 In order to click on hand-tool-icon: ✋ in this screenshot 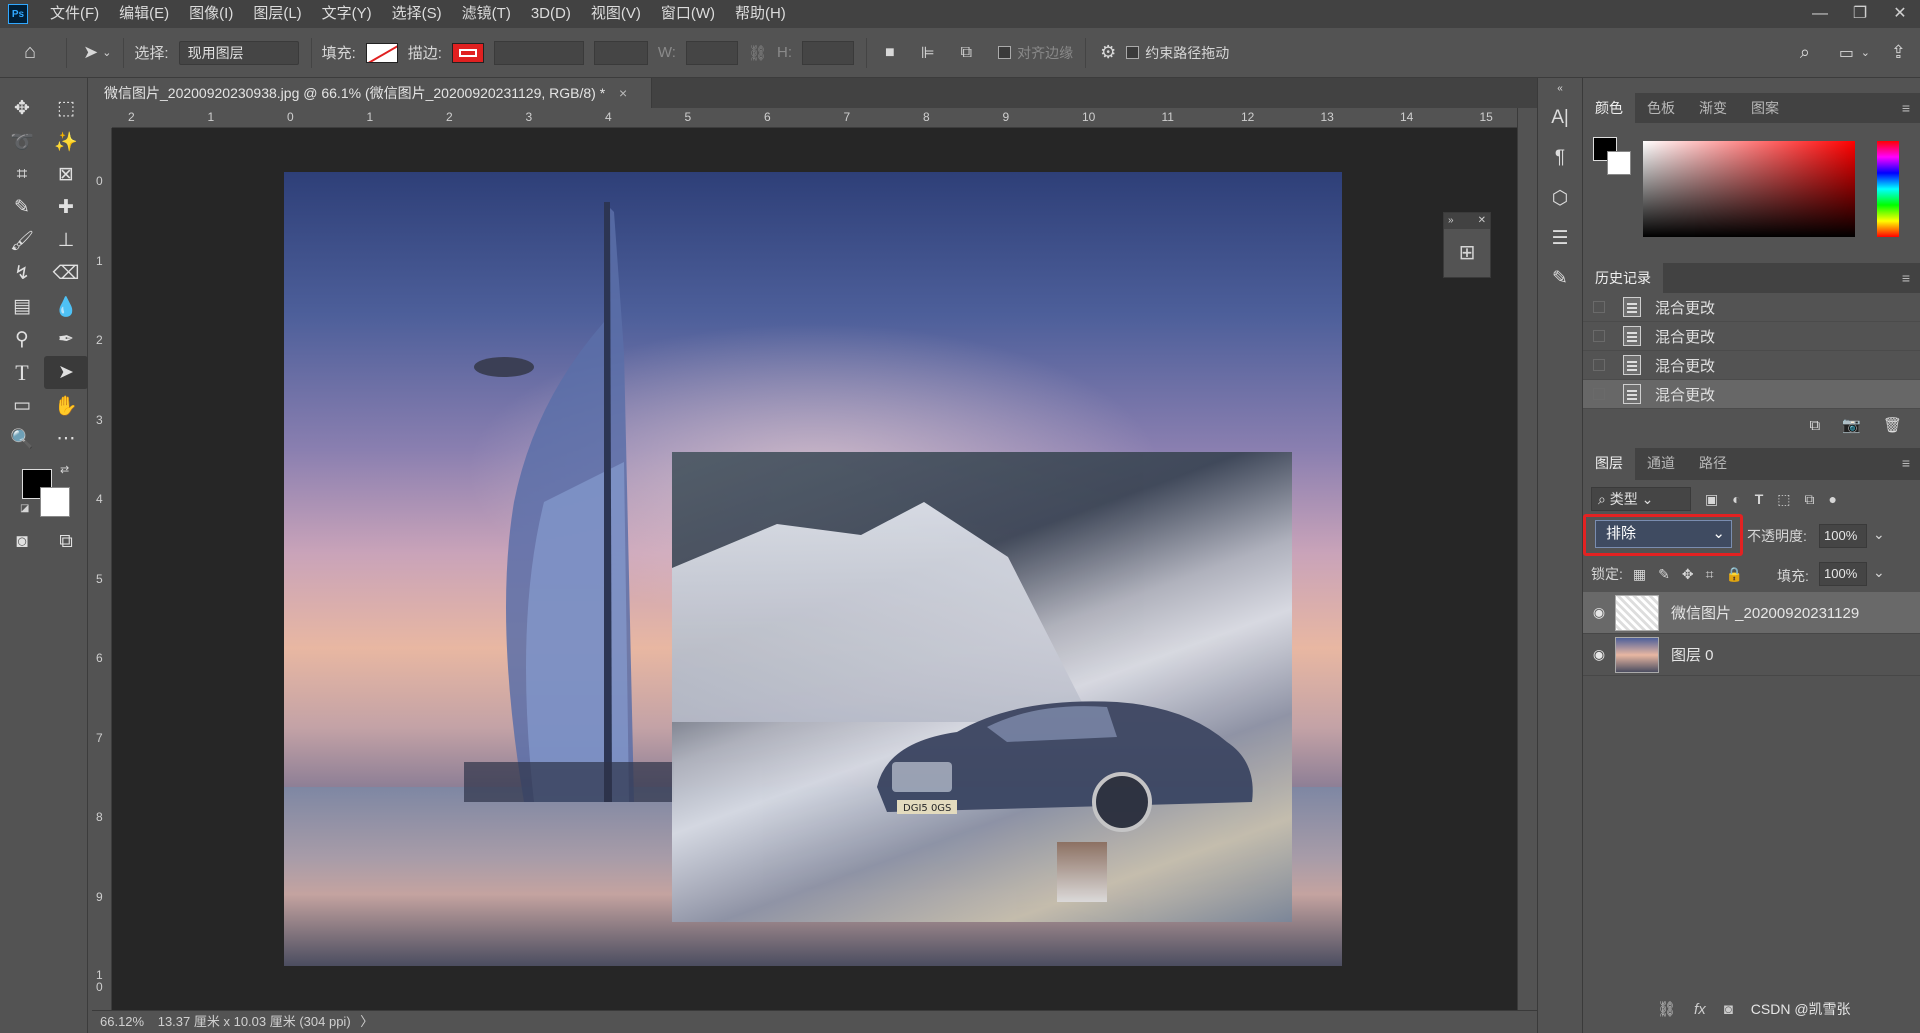, I will do `click(66, 405)`.